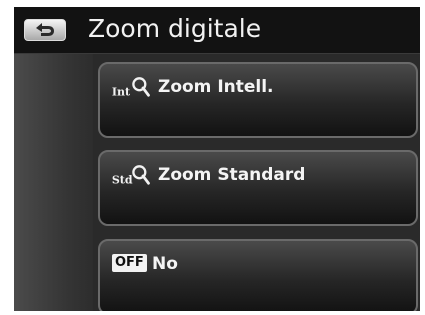 The width and height of the screenshot is (425, 315). Describe the element at coordinates (165, 264) in the screenshot. I see `option-label: No` at that location.